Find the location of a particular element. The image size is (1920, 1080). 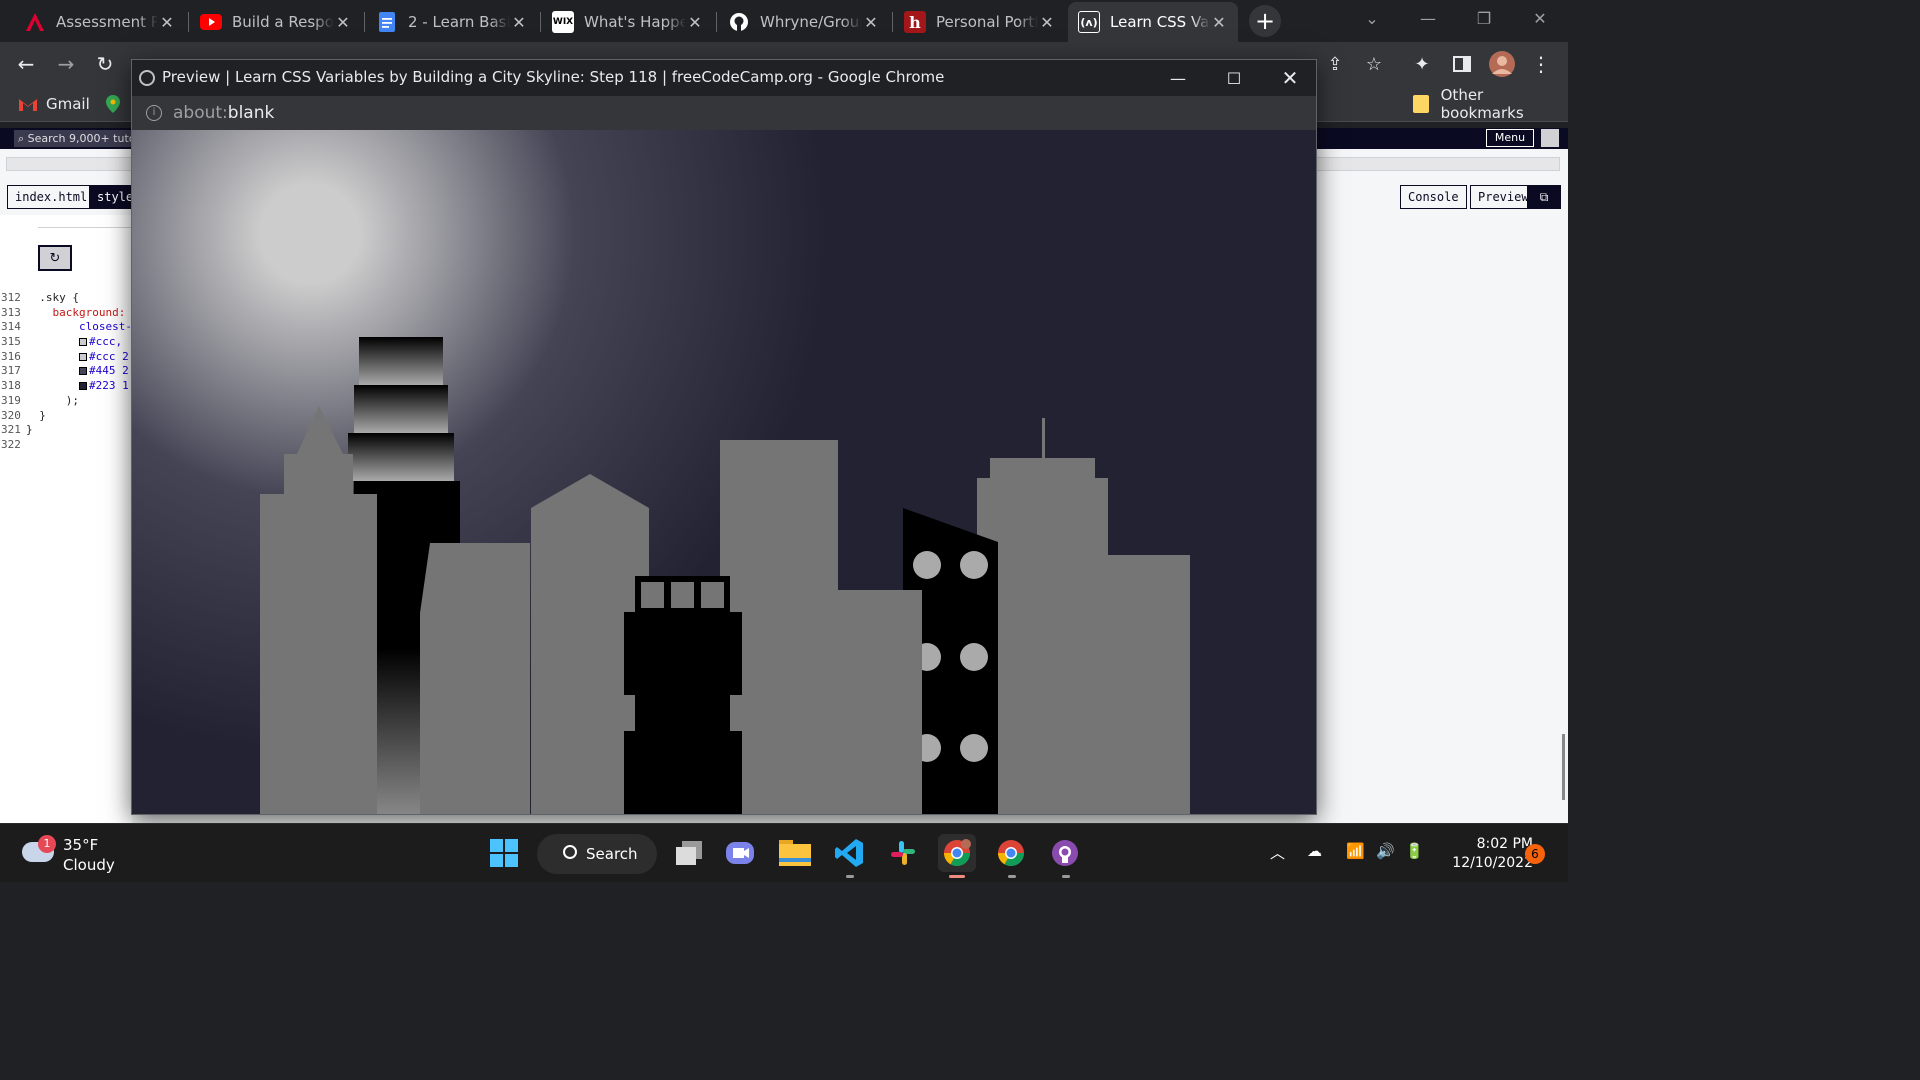

google-maps-icon is located at coordinates (113, 104).